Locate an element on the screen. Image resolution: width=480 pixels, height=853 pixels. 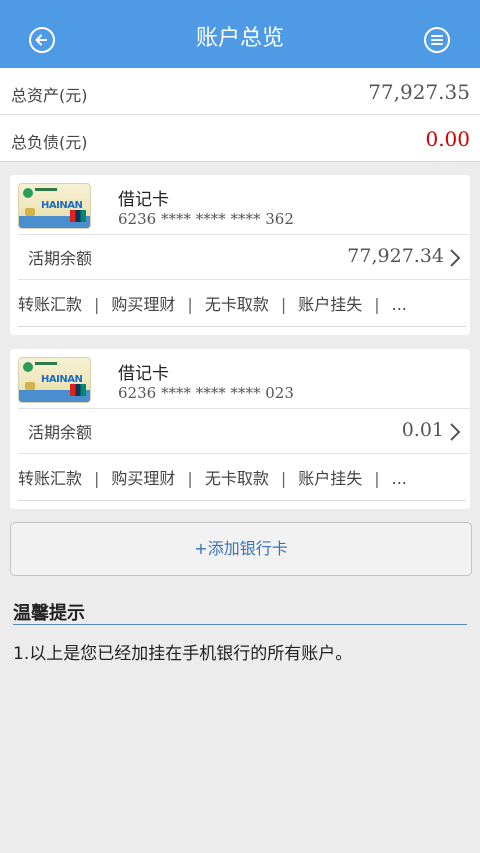
page-title: 账户总览 is located at coordinates (239, 38).